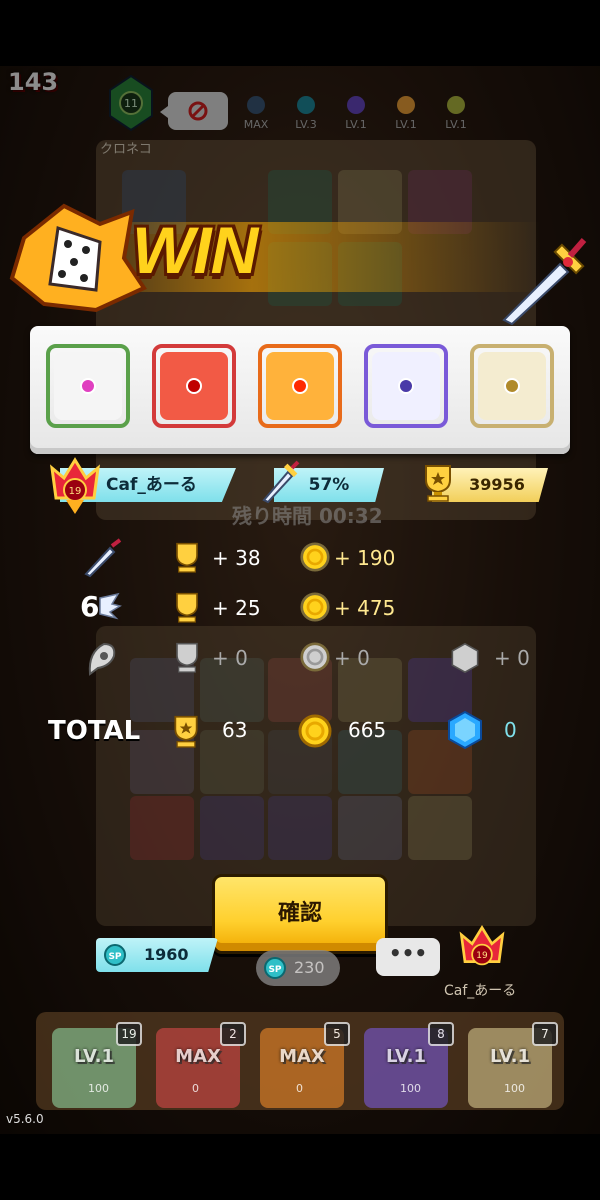  I want to click on trophy-reward: + 0, so click(230, 658).